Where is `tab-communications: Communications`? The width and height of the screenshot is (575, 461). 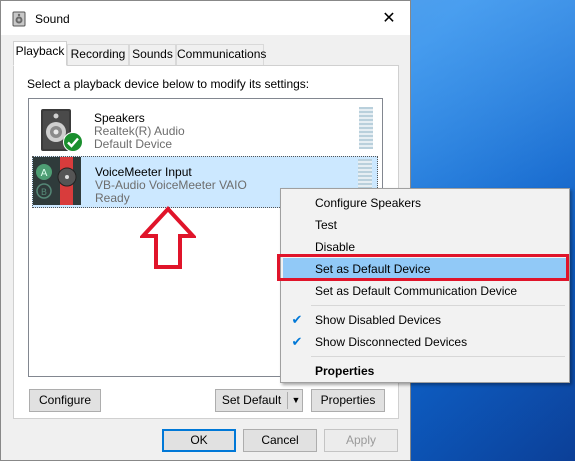 tab-communications: Communications is located at coordinates (221, 54).